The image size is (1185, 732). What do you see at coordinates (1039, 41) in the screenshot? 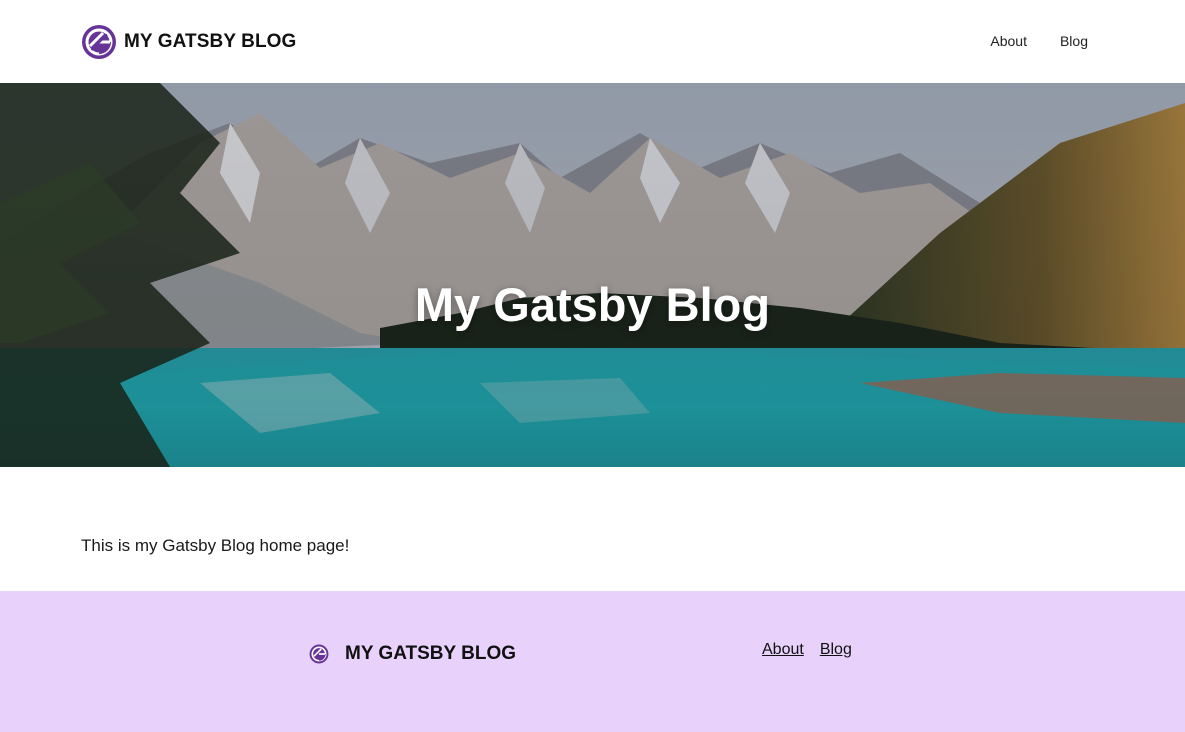
I see `header-nav: About Blog` at bounding box center [1039, 41].